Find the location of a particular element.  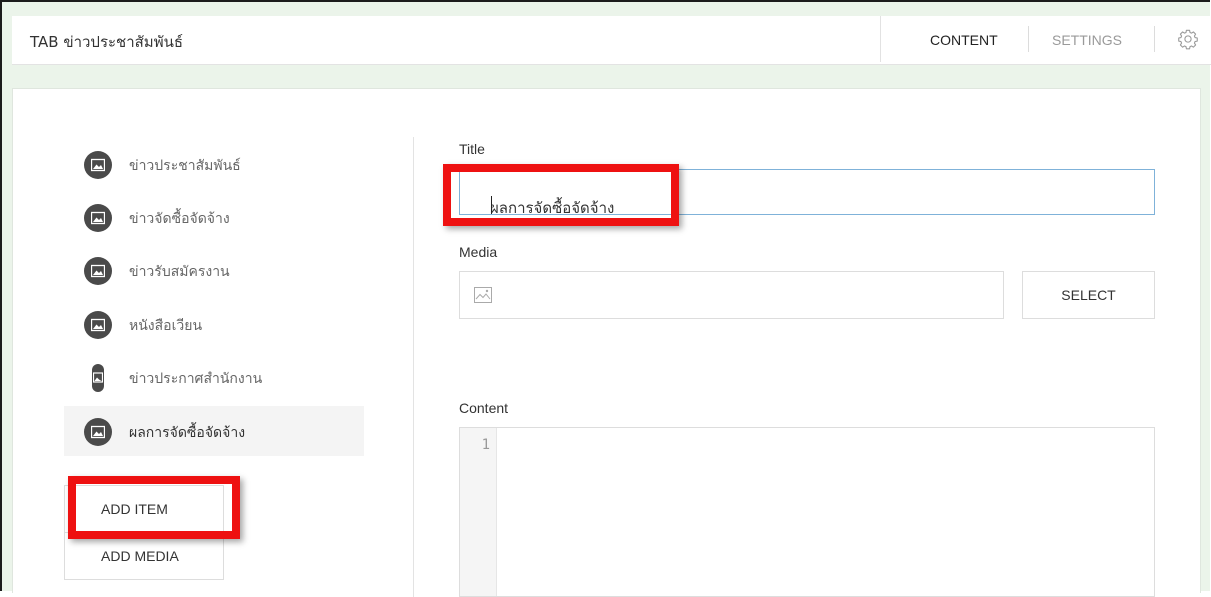

sidebar-item: ข่าวรับสมัครงาน is located at coordinates (214, 270).